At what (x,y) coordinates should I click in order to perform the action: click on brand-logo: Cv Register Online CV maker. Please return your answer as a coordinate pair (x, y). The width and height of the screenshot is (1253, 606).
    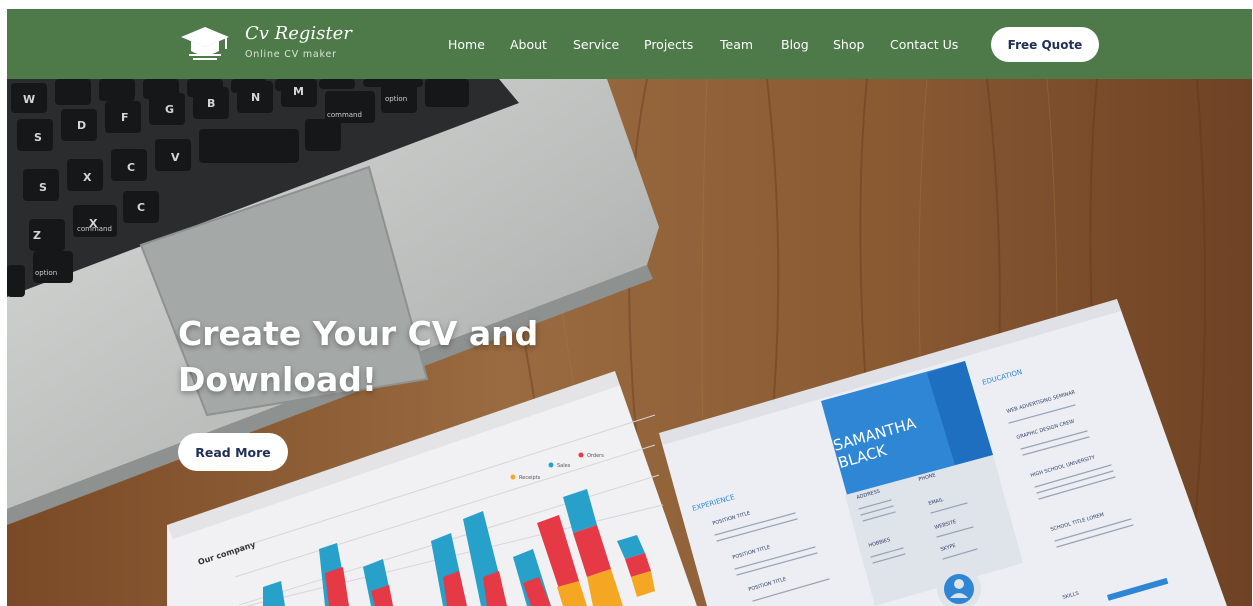
    Looking at the image, I should click on (265, 45).